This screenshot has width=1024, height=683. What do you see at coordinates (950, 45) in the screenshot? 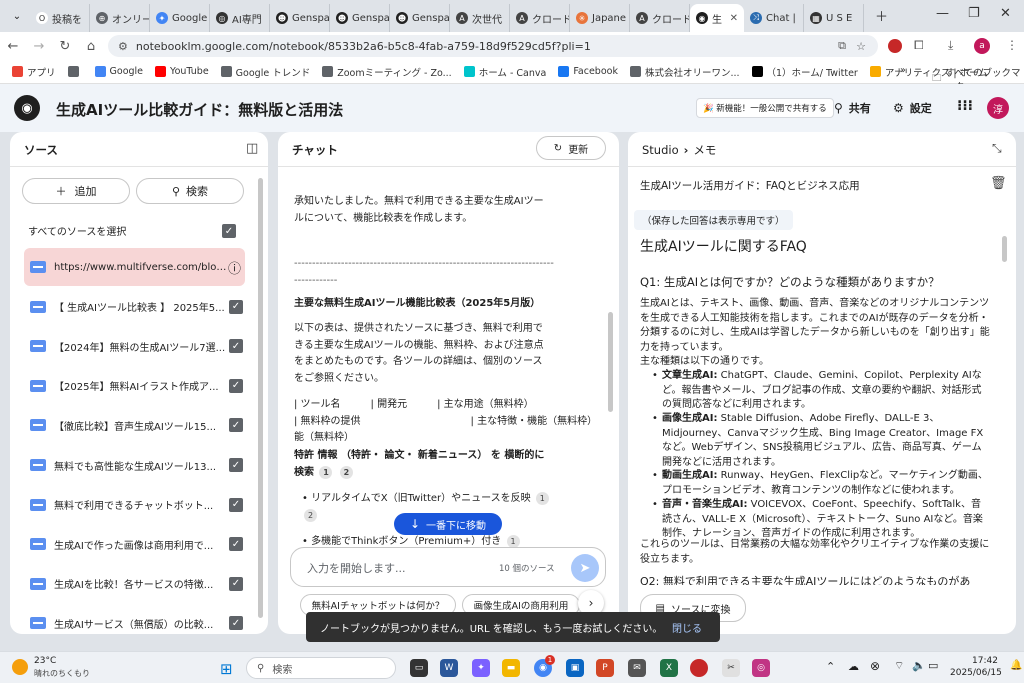
I see `download-icon: ⤓` at bounding box center [950, 45].